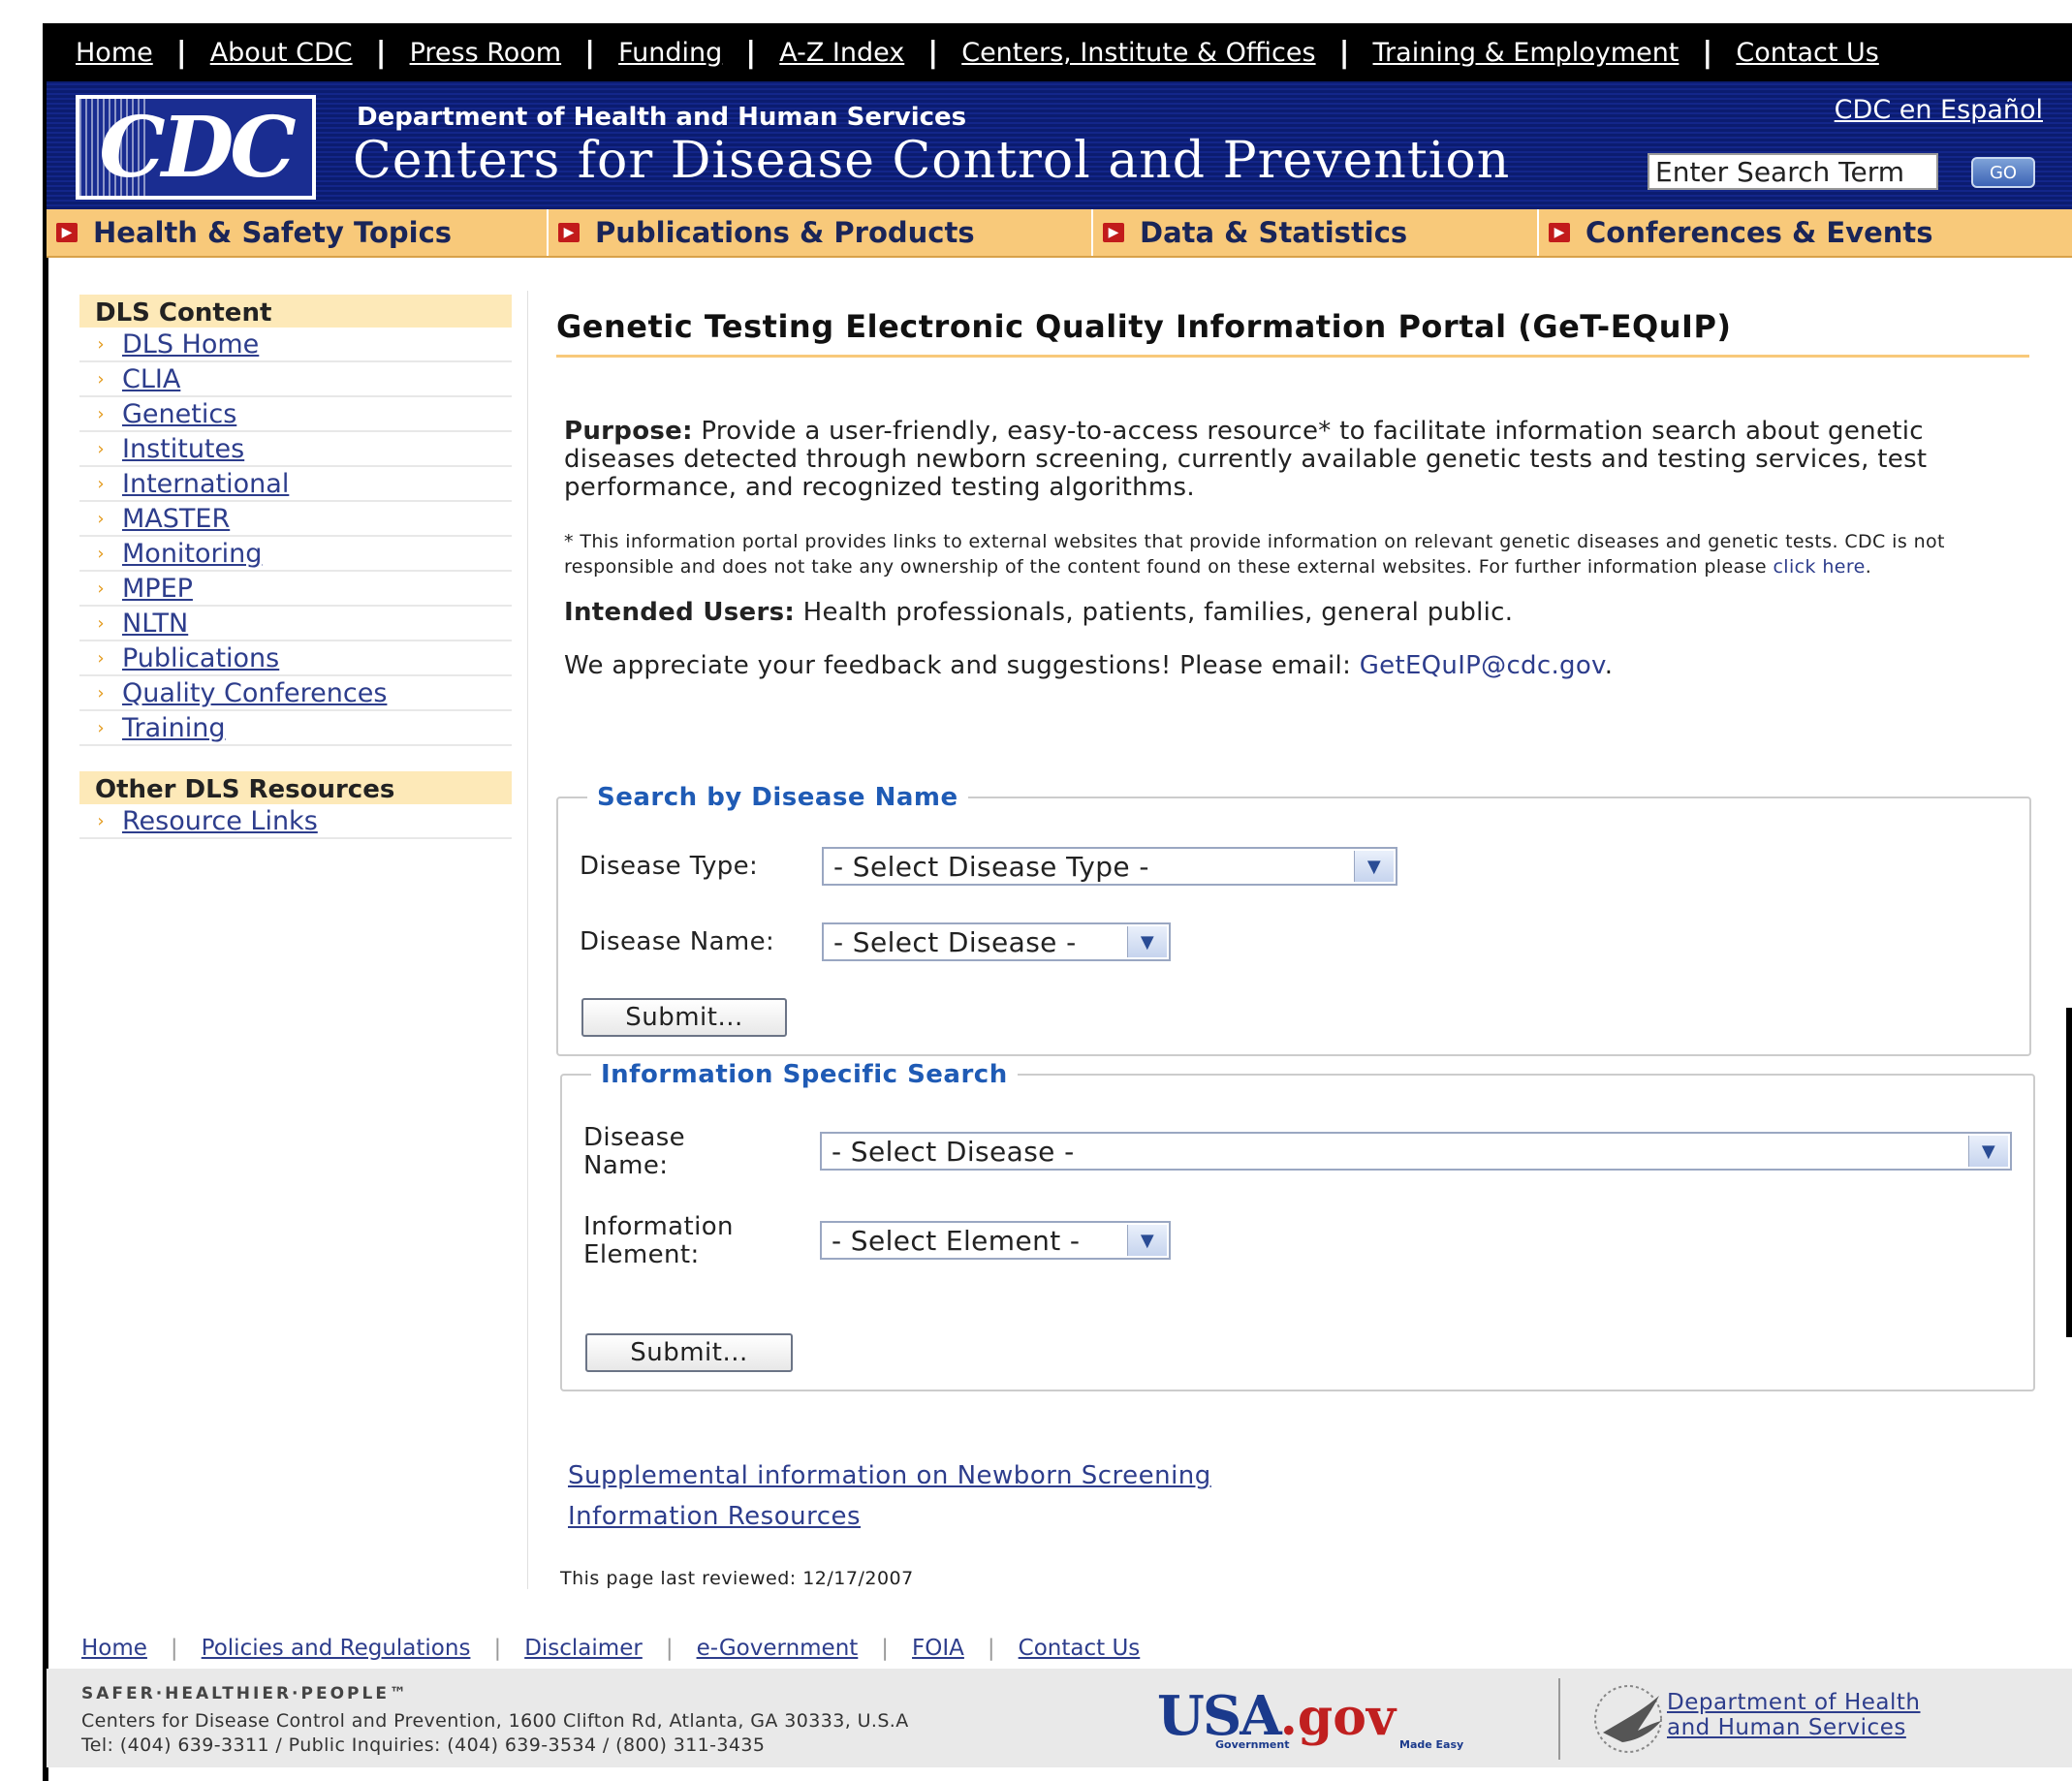  Describe the element at coordinates (196, 148) in the screenshot. I see `cdc-logo: CDC` at that location.